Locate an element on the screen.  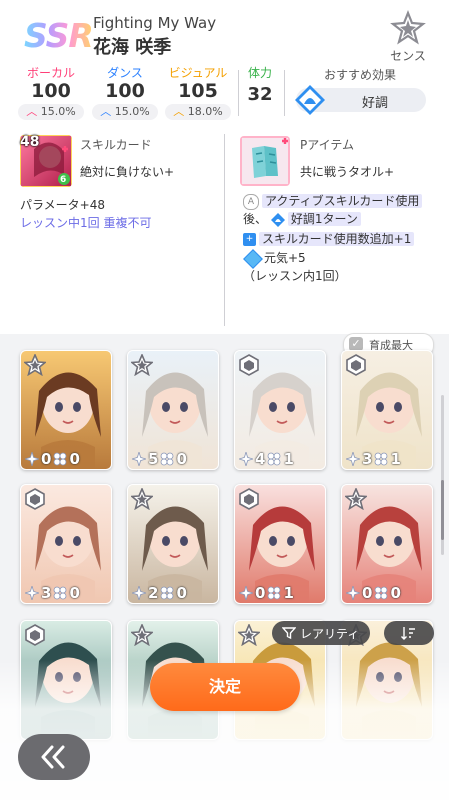
star-count: 4 is located at coordinates (260, 459).